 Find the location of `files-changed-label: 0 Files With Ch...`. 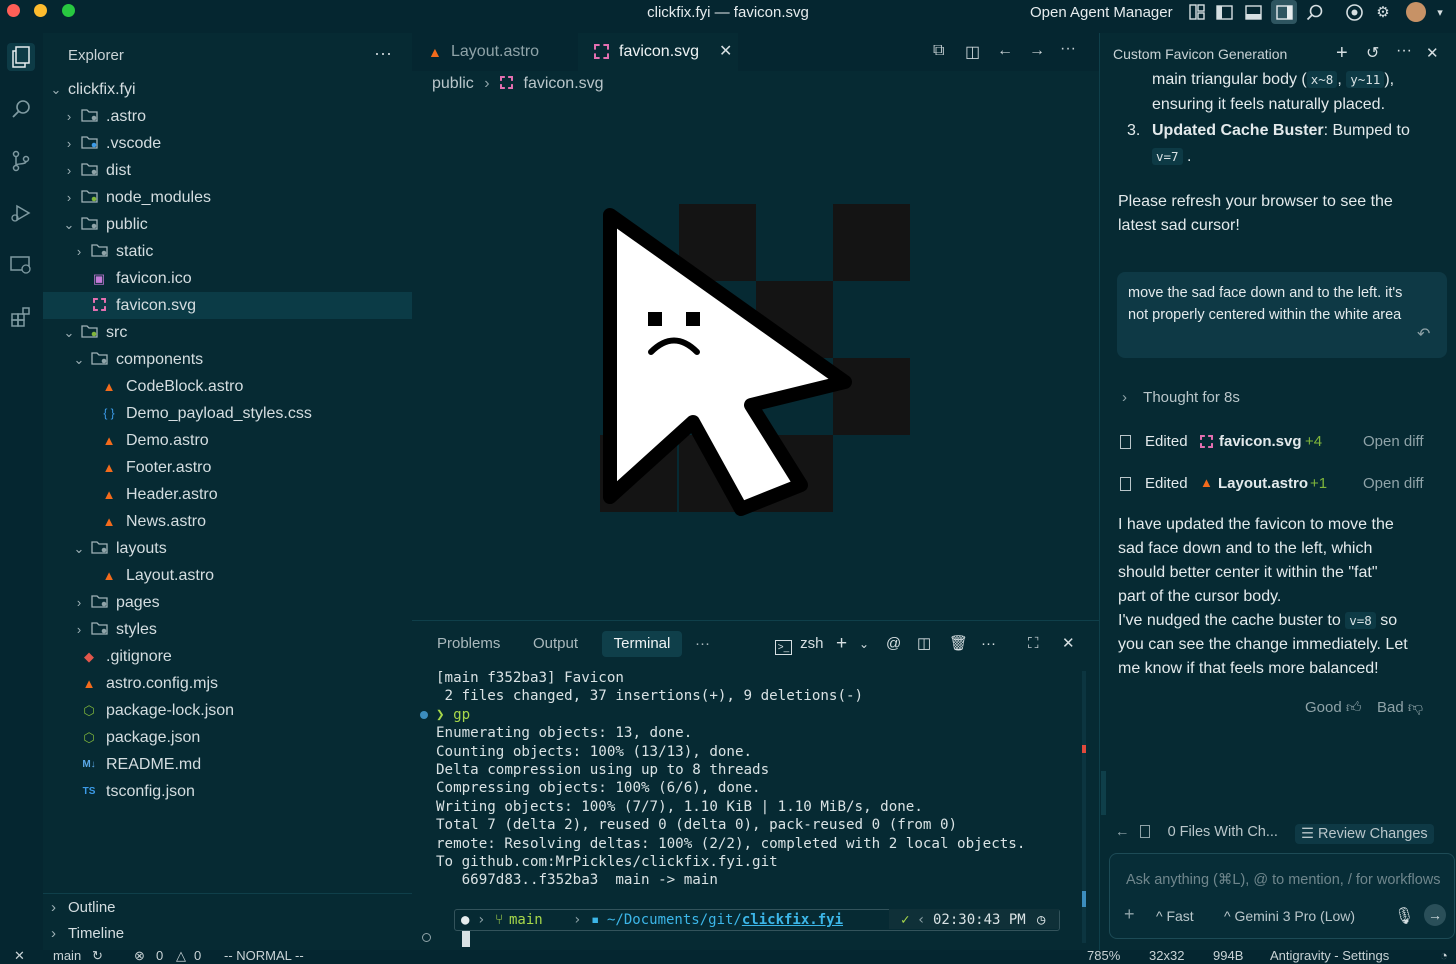

files-changed-label: 0 Files With Ch... is located at coordinates (1223, 832).